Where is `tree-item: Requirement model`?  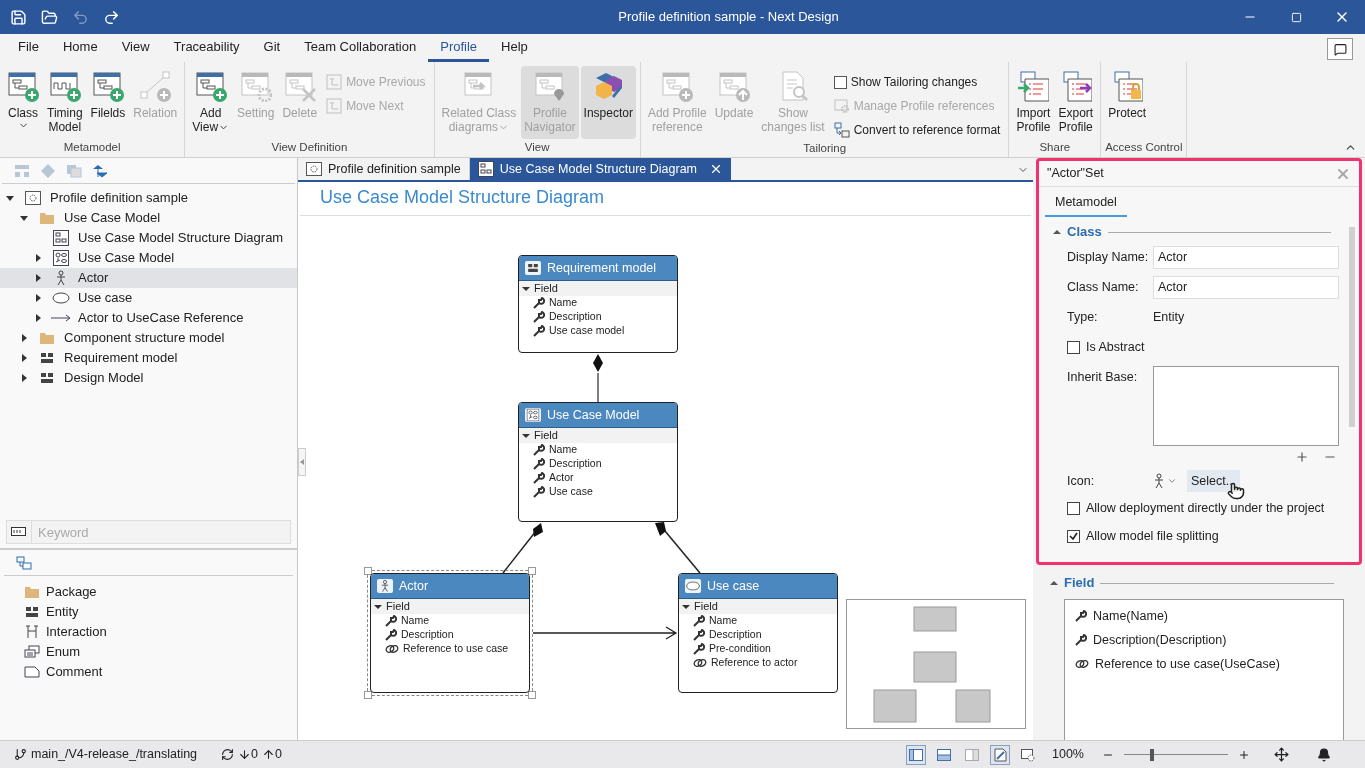 tree-item: Requirement model is located at coordinates (148, 358).